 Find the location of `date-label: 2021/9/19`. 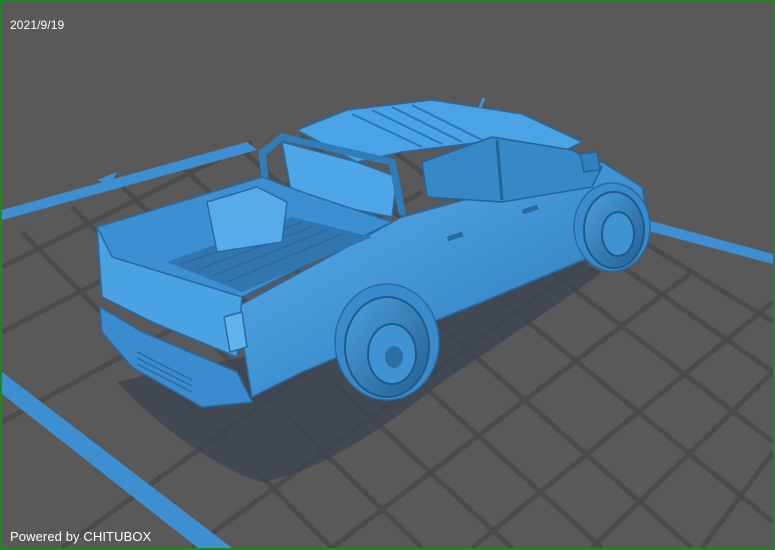

date-label: 2021/9/19 is located at coordinates (37, 25).